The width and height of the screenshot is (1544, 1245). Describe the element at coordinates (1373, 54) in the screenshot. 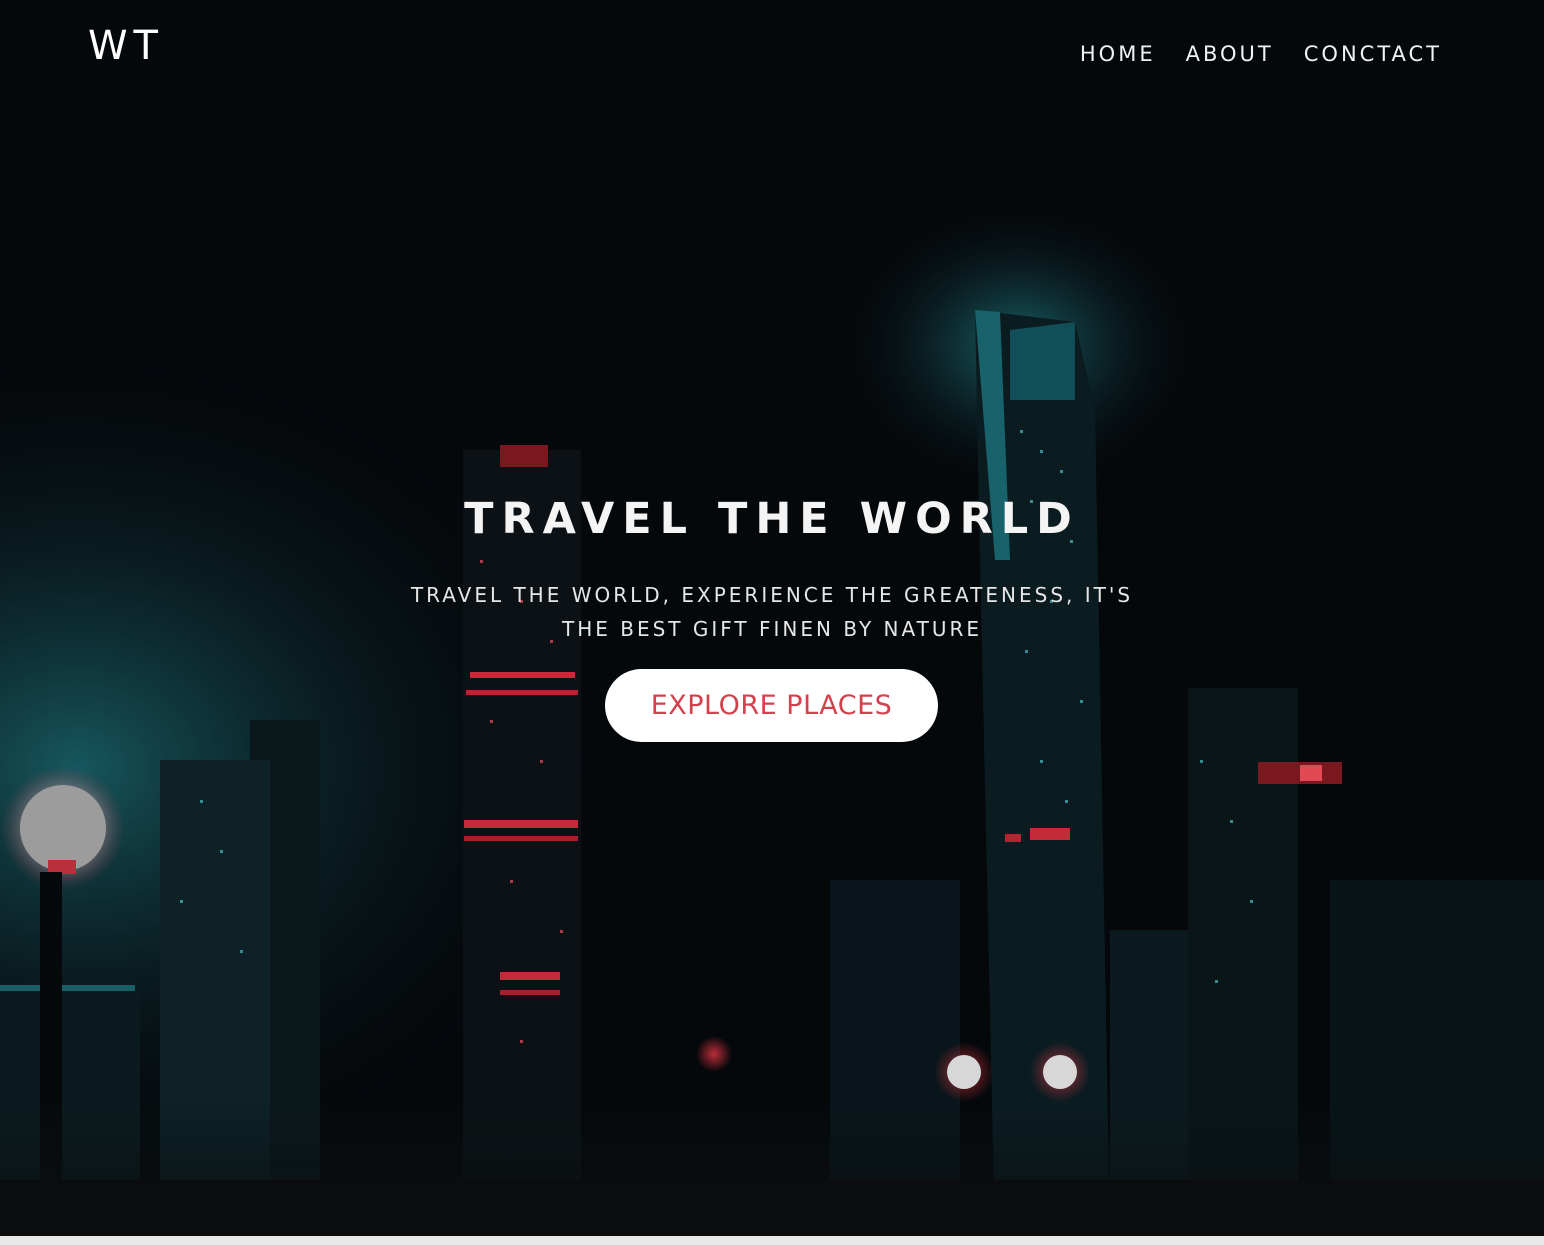

I see `nav-contact-link: CONCTACT` at that location.